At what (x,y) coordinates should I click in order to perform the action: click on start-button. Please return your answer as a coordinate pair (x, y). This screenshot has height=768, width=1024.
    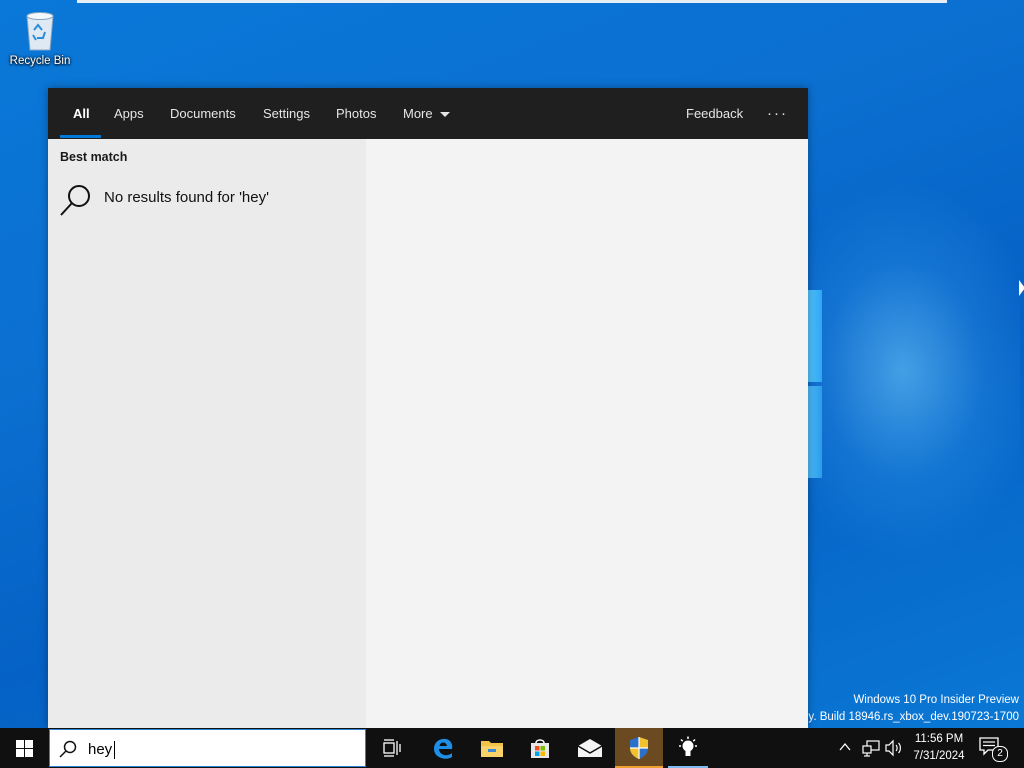
    Looking at the image, I should click on (24, 748).